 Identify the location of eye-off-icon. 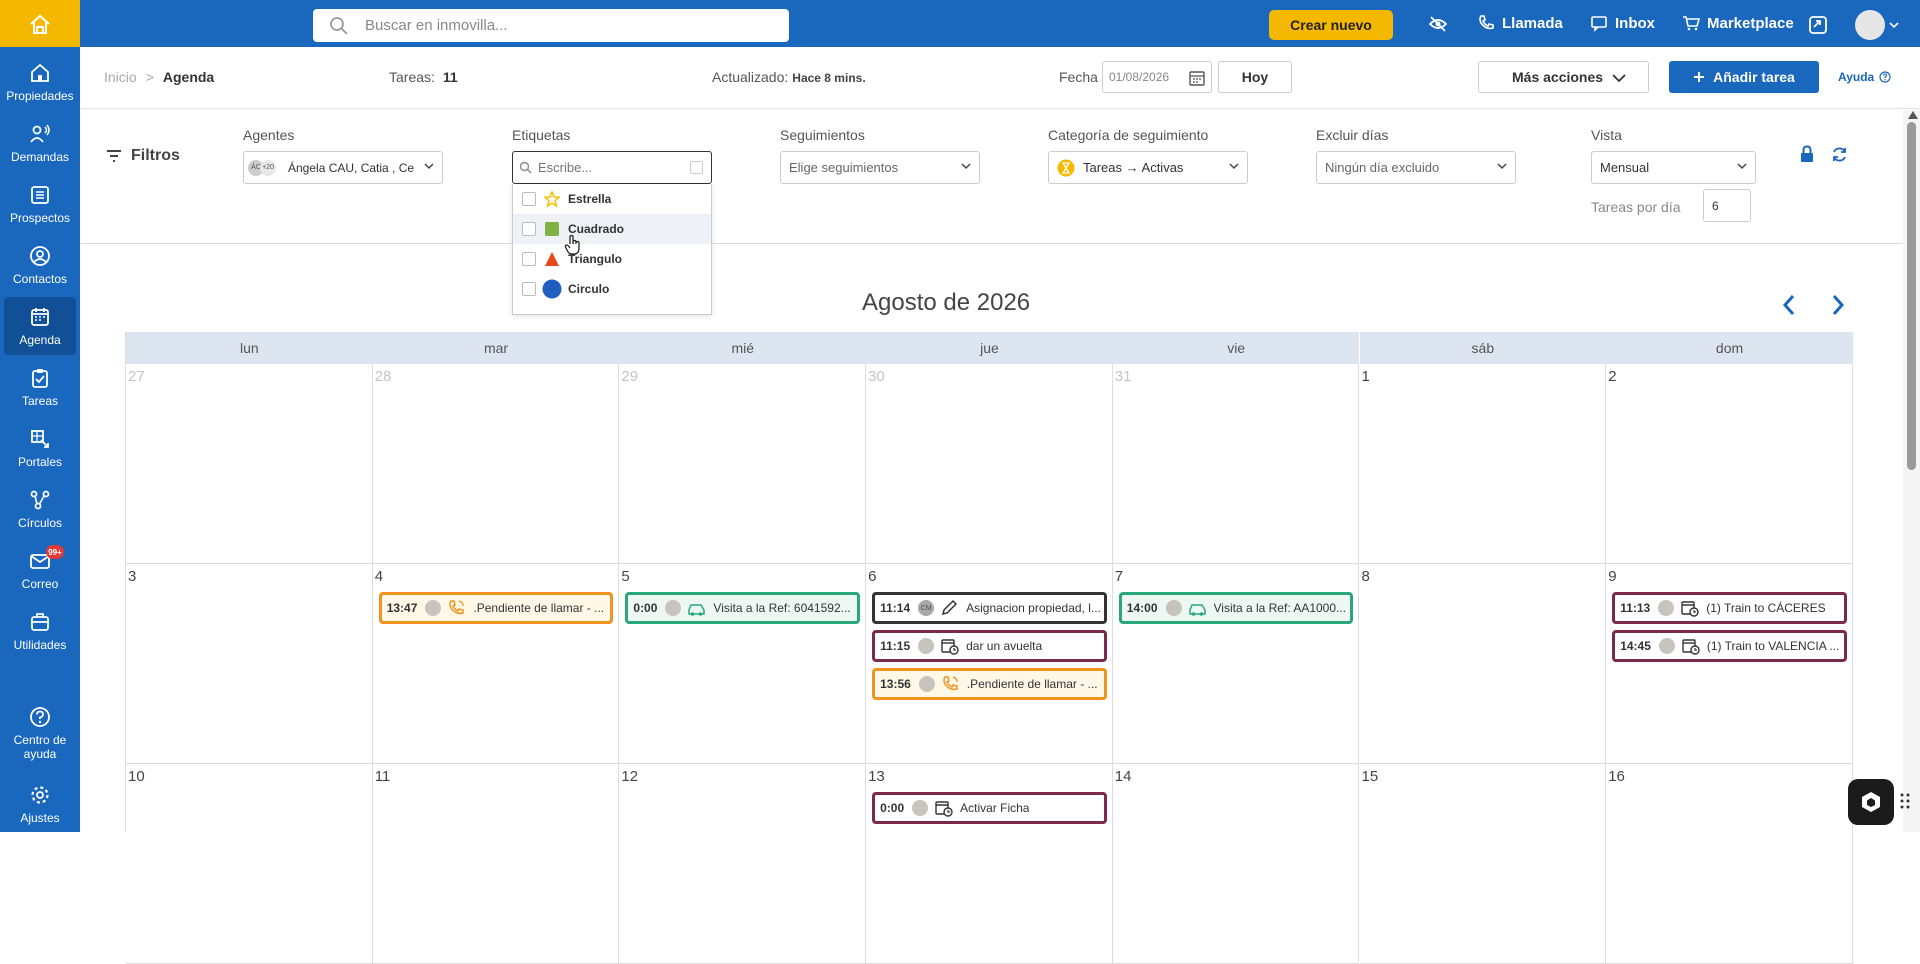
(1438, 24).